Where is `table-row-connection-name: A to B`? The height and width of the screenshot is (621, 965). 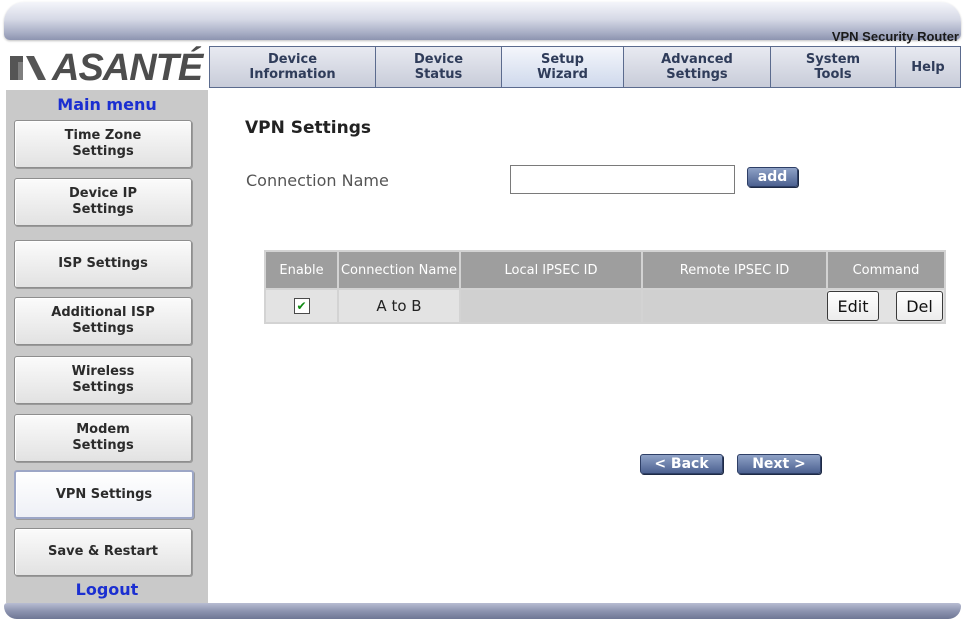
table-row-connection-name: A to B is located at coordinates (399, 306).